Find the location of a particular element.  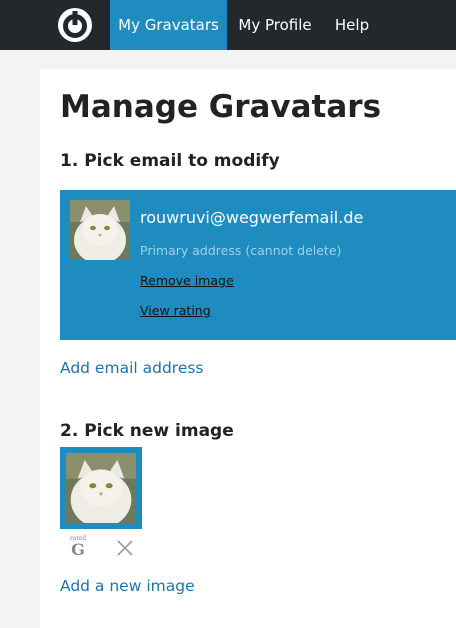

top-navigation-bar: My Gravatars My Profile Help is located at coordinates (228, 25).